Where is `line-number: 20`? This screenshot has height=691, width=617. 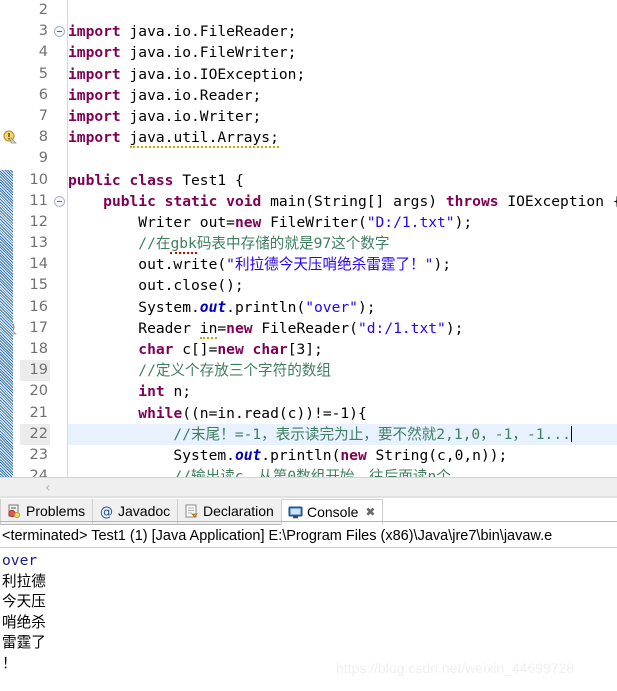 line-number: 20 is located at coordinates (38, 391).